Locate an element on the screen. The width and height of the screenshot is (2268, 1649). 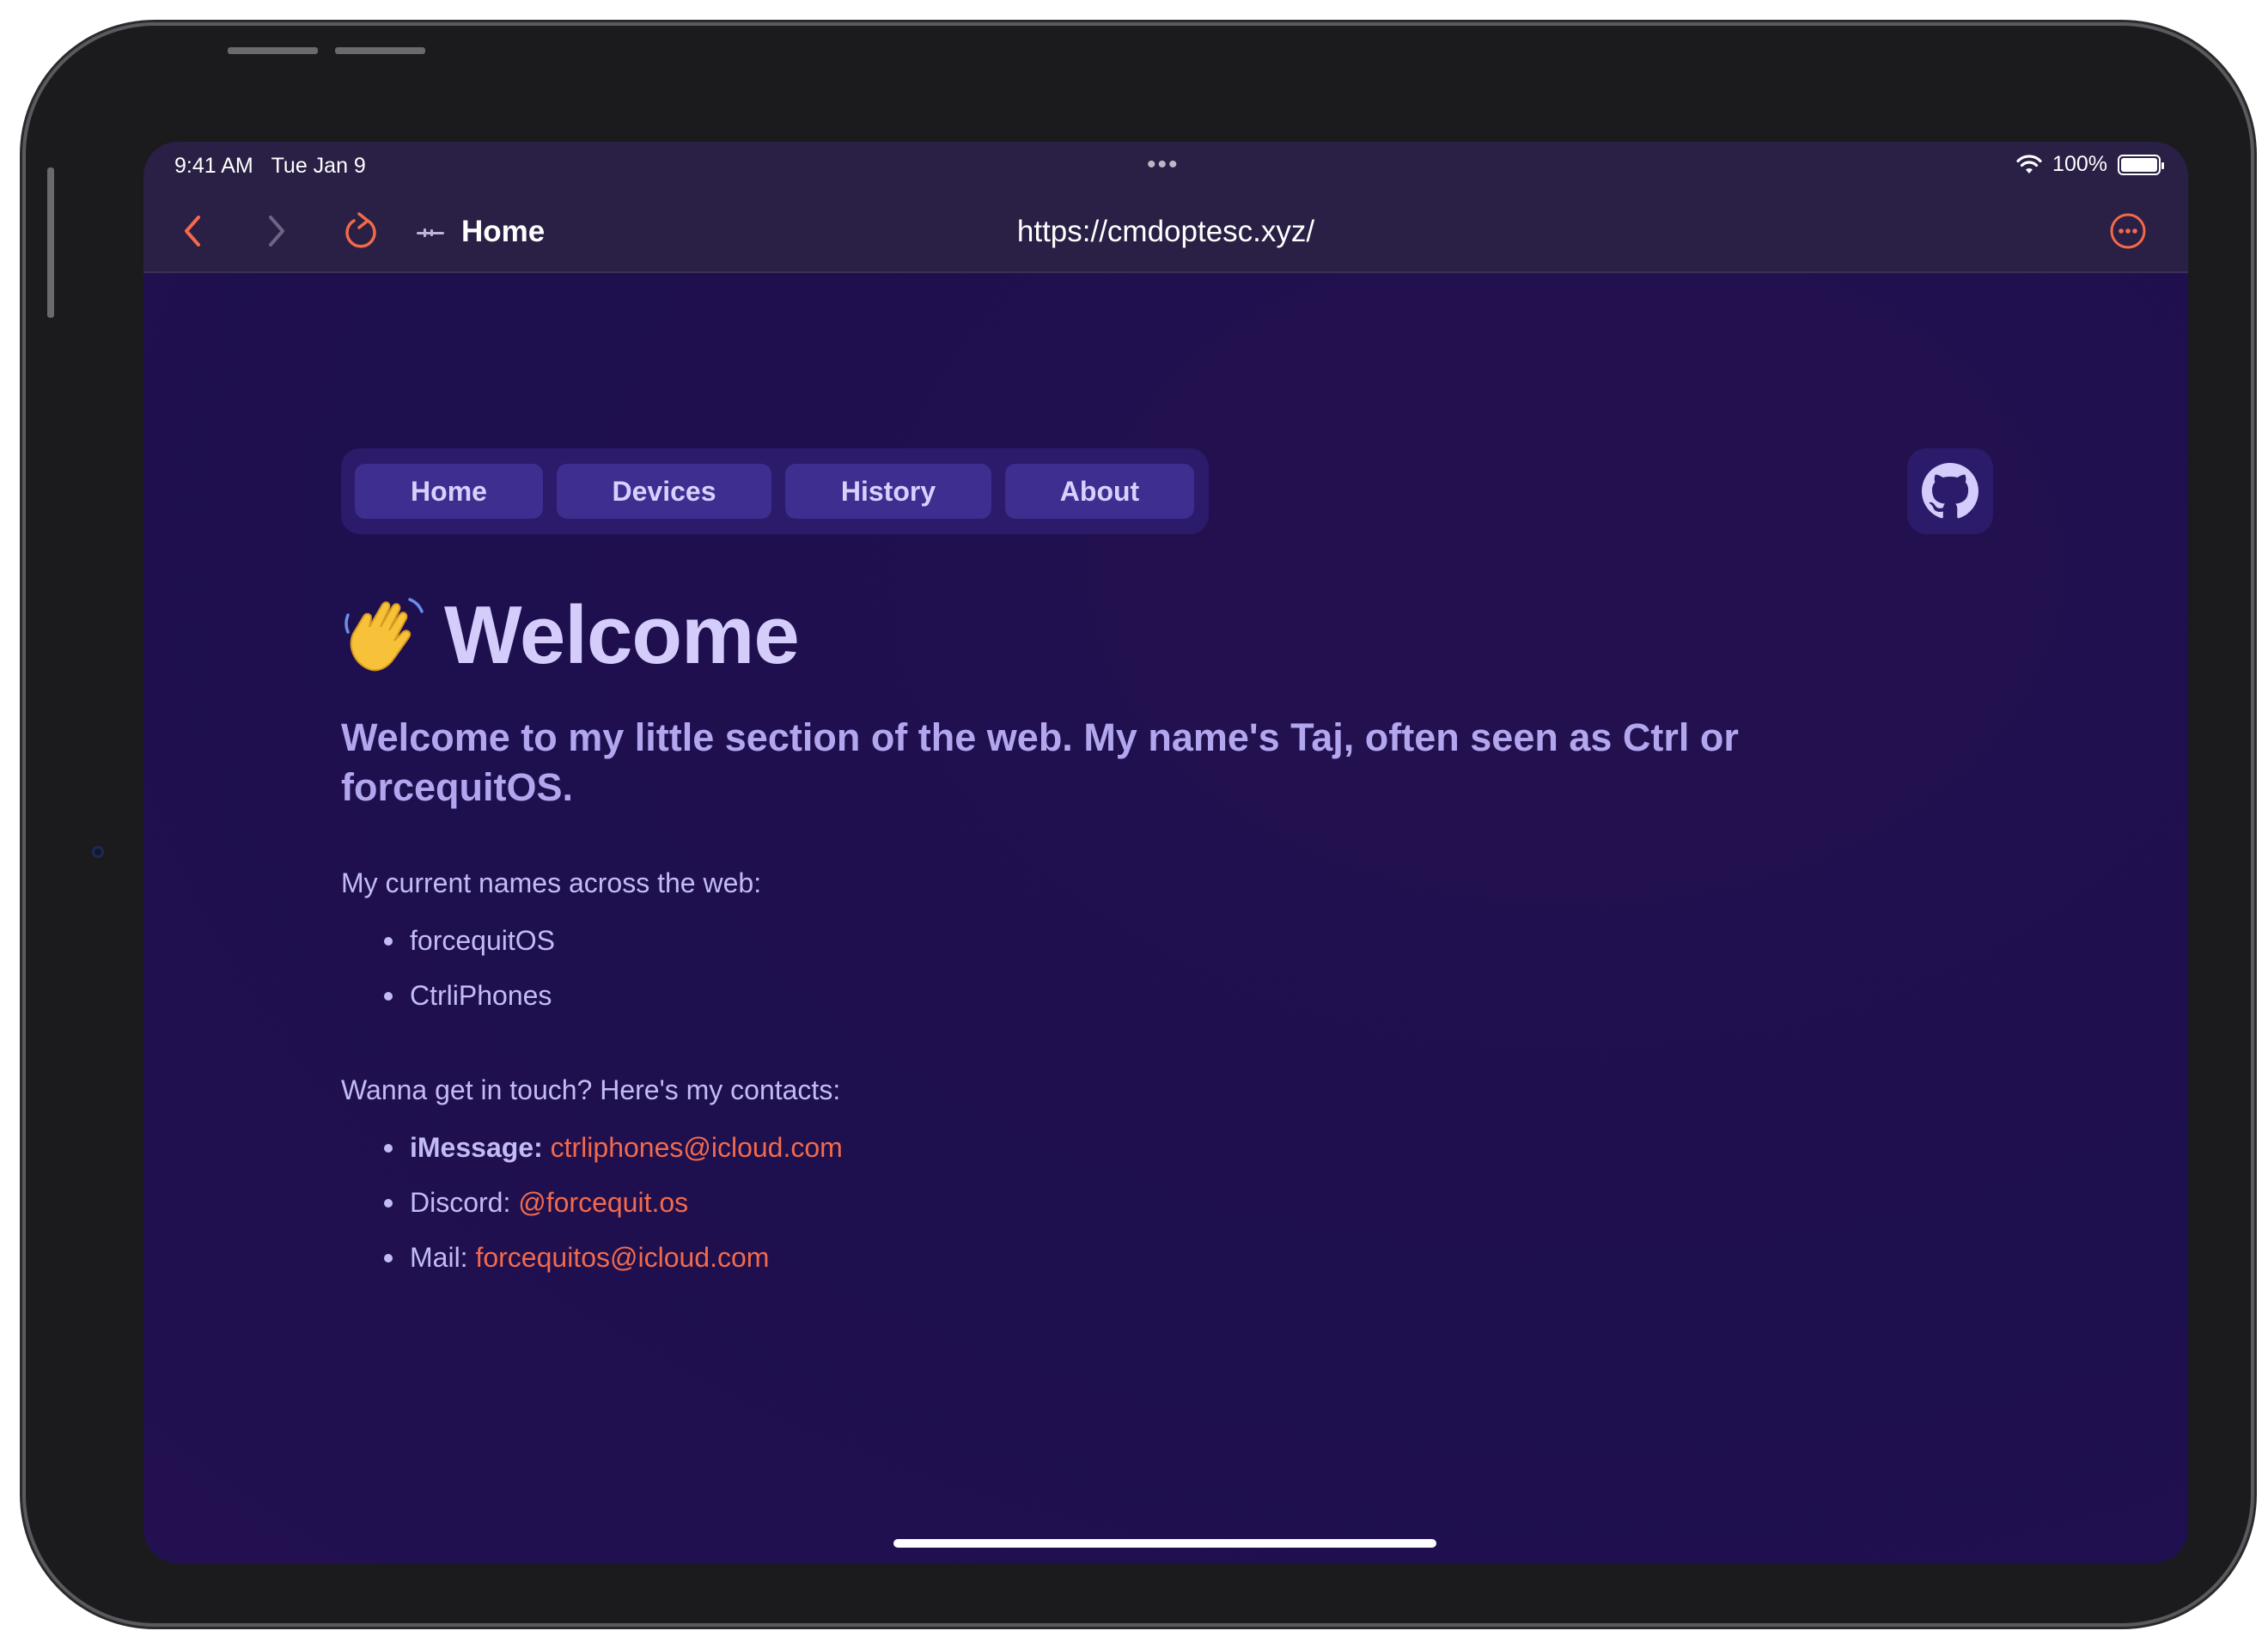
wifi-icon is located at coordinates (2029, 163).